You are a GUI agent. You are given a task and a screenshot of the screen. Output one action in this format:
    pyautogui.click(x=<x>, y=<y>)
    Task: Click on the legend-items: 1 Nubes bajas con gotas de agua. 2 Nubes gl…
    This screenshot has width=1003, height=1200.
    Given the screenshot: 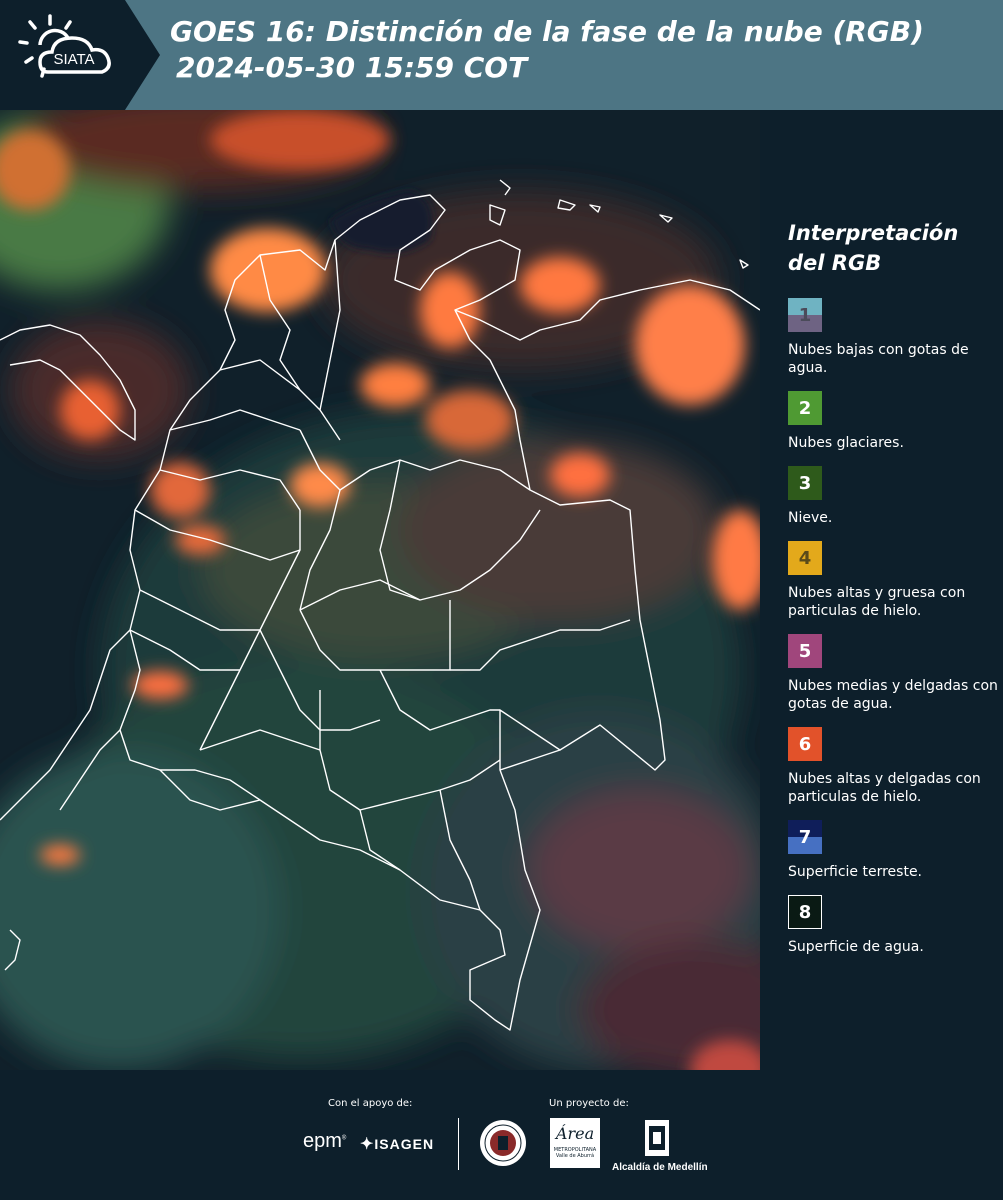 What is the action you would take?
    pyautogui.click(x=895, y=627)
    